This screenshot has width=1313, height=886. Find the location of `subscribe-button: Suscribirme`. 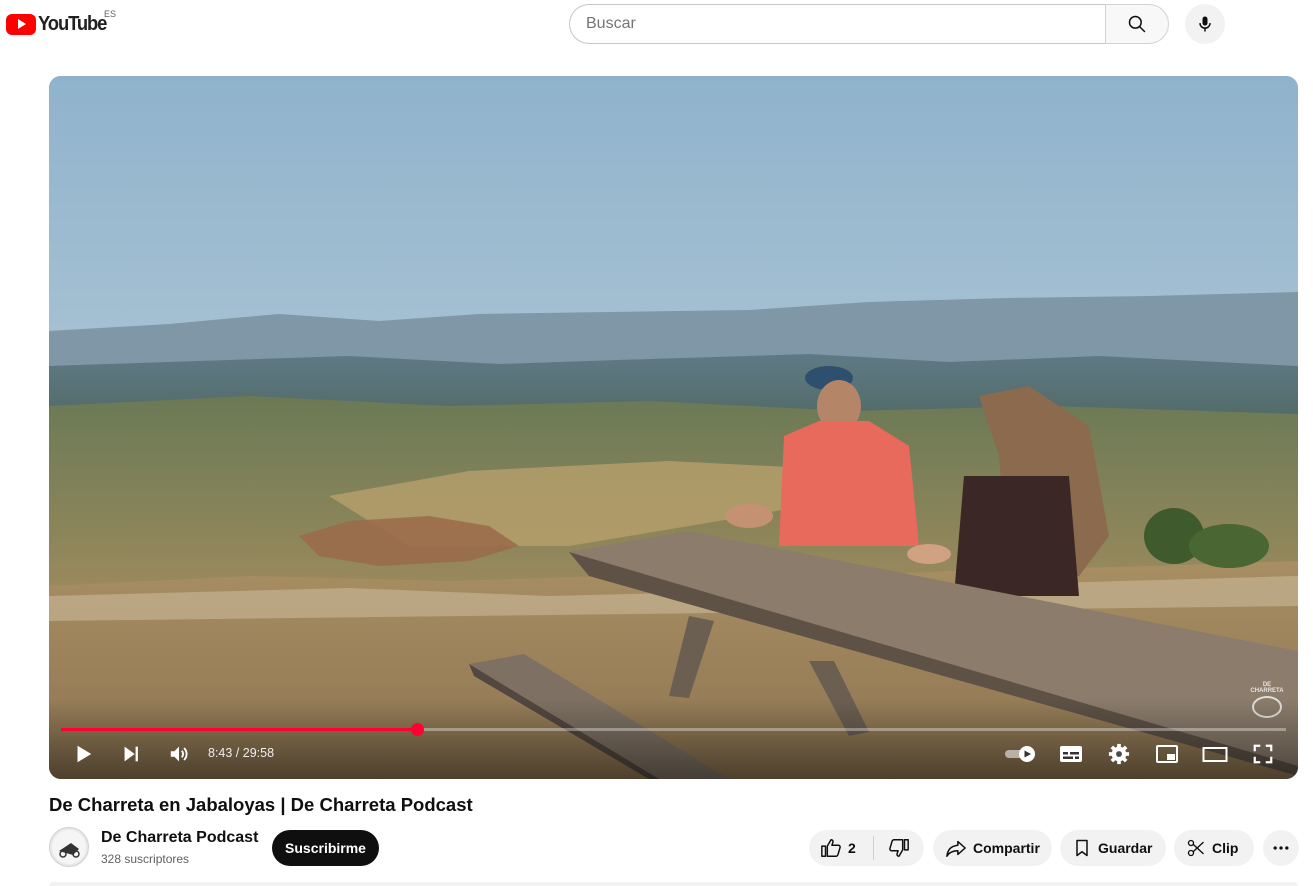

subscribe-button: Suscribirme is located at coordinates (325, 848).